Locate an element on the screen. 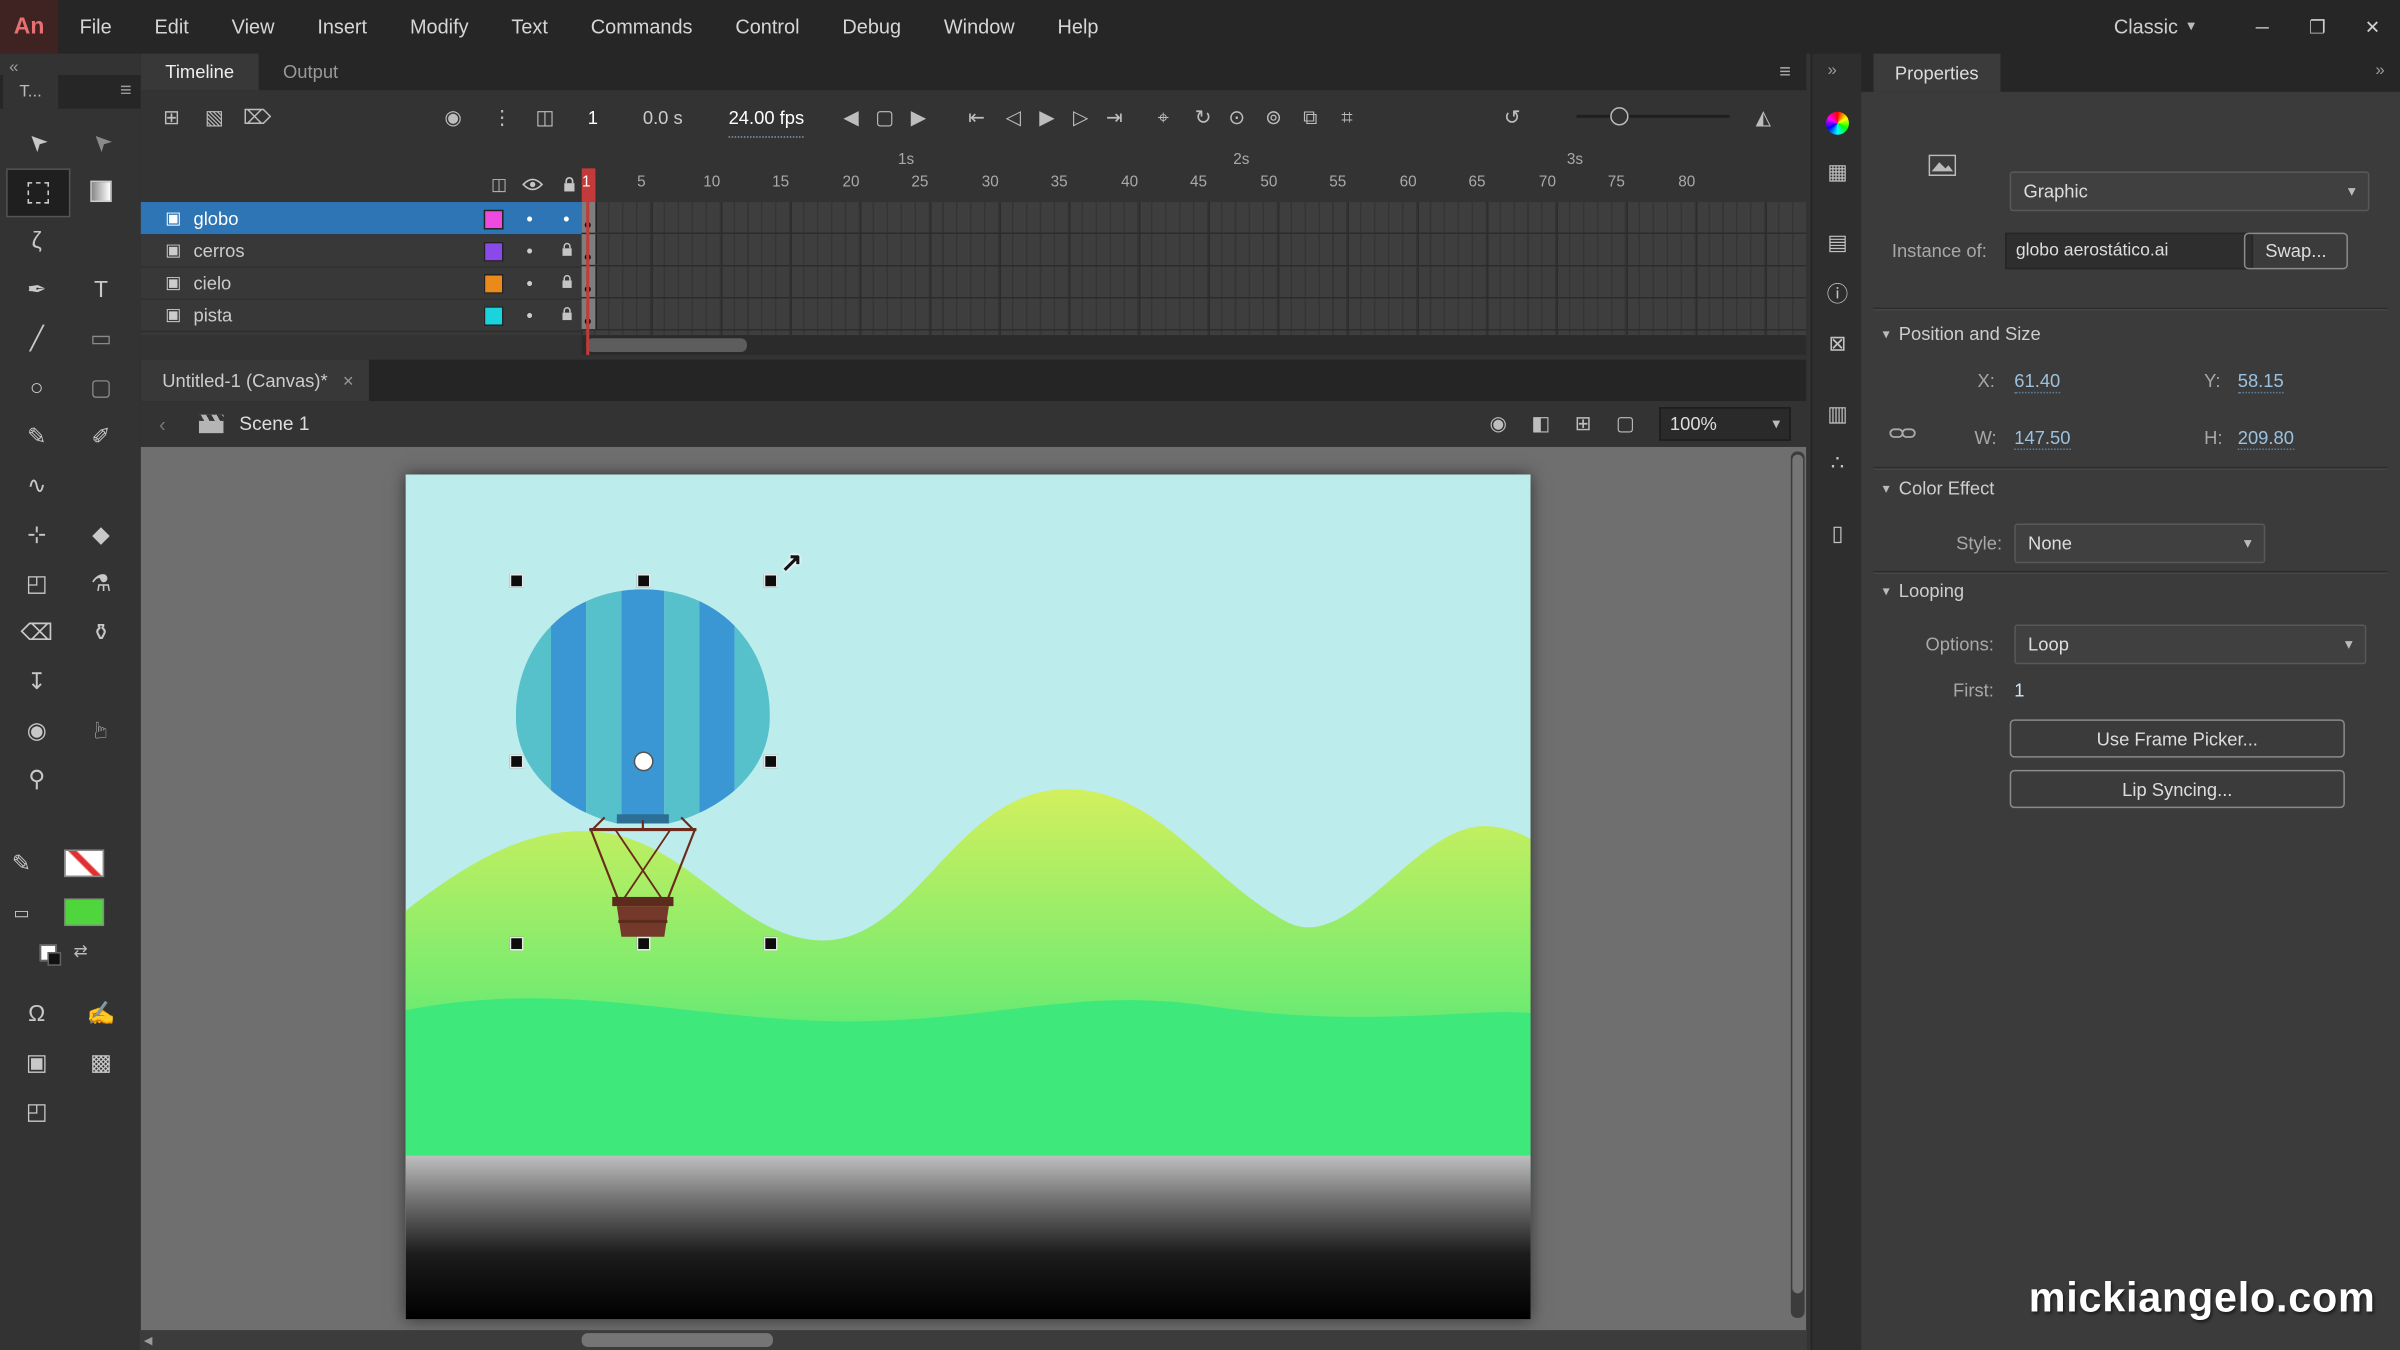 This screenshot has height=1350, width=2400. menu-window: Window is located at coordinates (979, 27).